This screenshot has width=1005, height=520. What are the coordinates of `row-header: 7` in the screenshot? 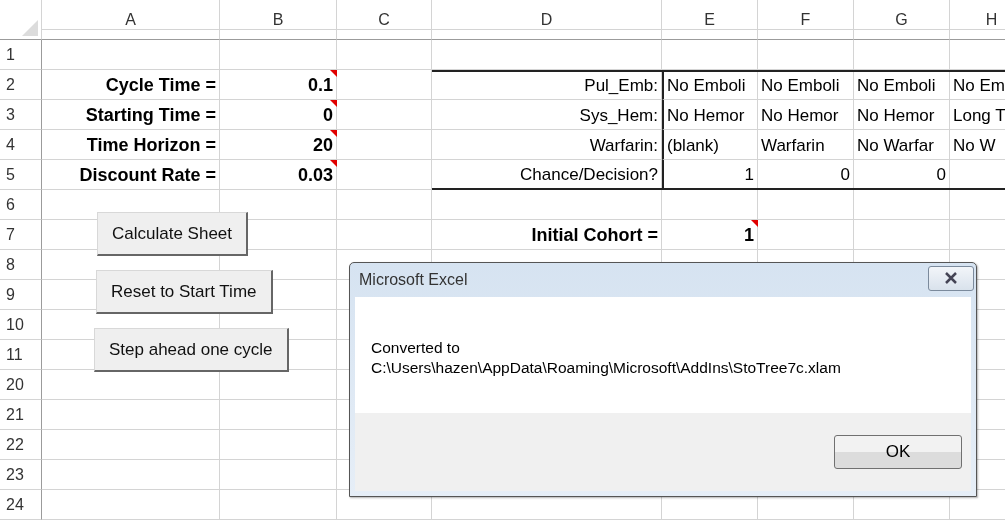 It's located at (21, 235).